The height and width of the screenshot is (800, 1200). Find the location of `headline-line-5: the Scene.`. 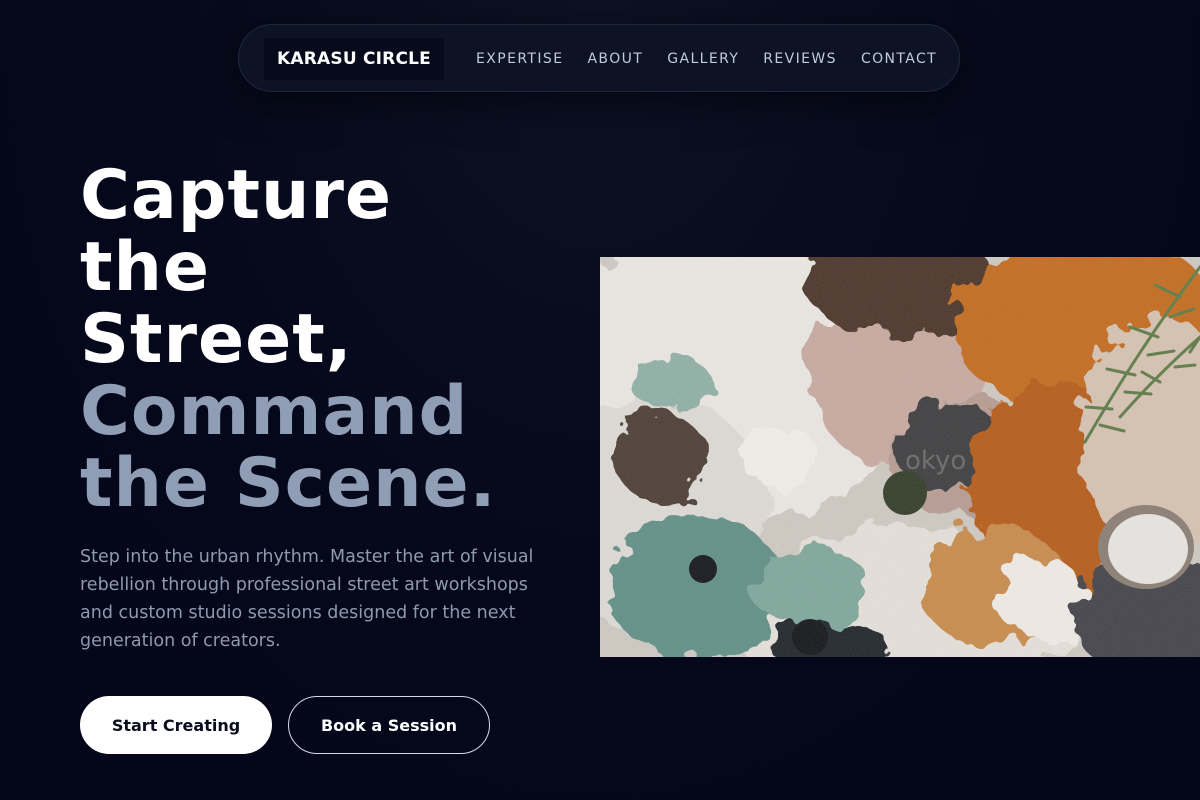

headline-line-5: the Scene. is located at coordinates (288, 483).